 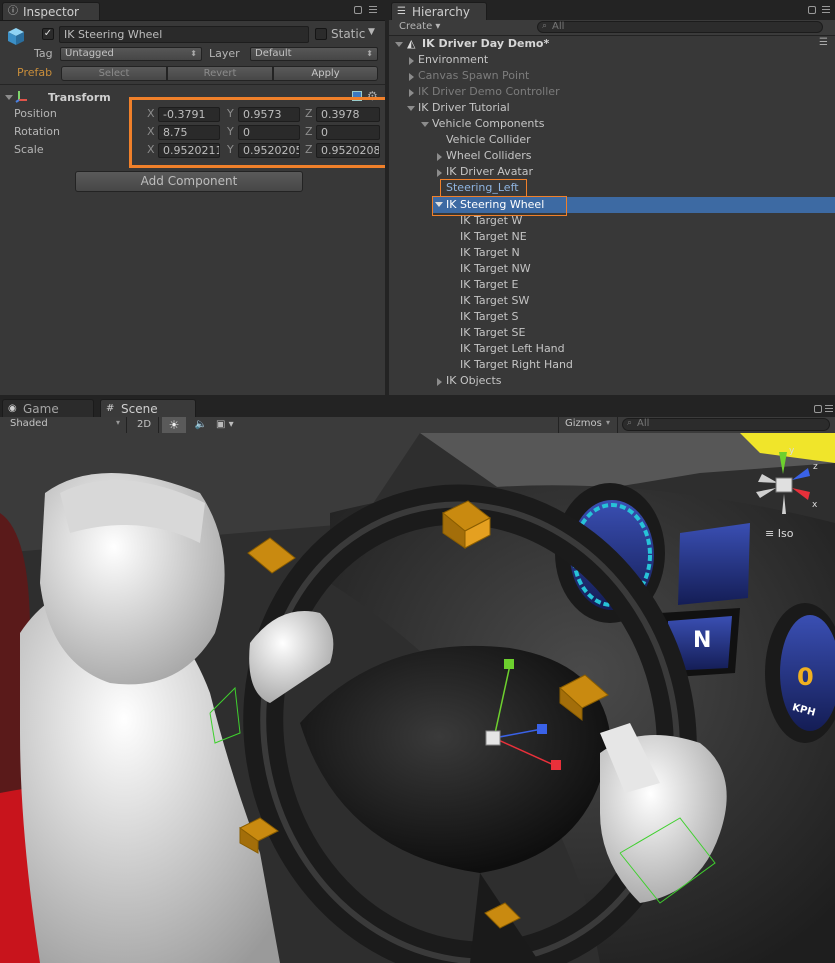 I want to click on static-dropdown-arrow: ▼, so click(x=371, y=32).